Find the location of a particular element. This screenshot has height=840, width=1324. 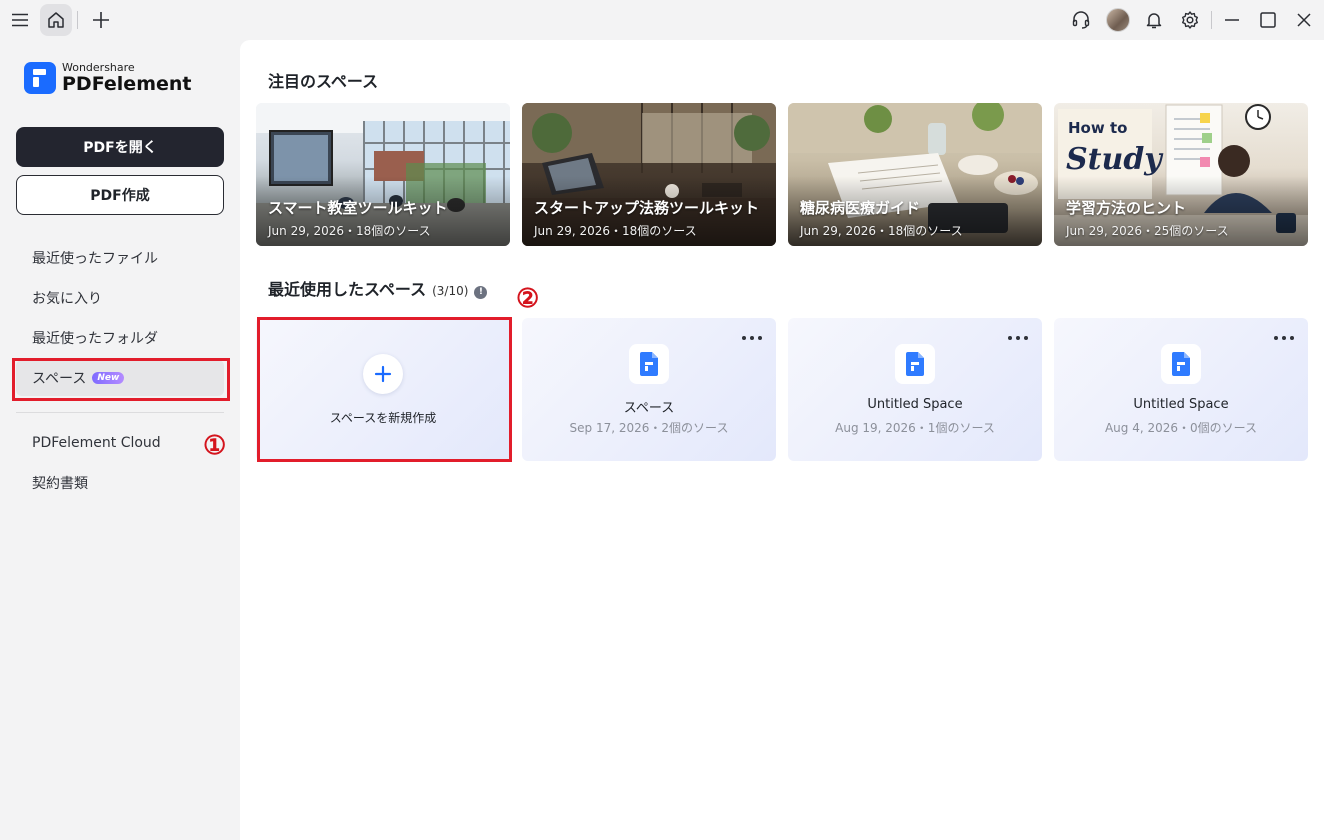

home-icon is located at coordinates (56, 20).